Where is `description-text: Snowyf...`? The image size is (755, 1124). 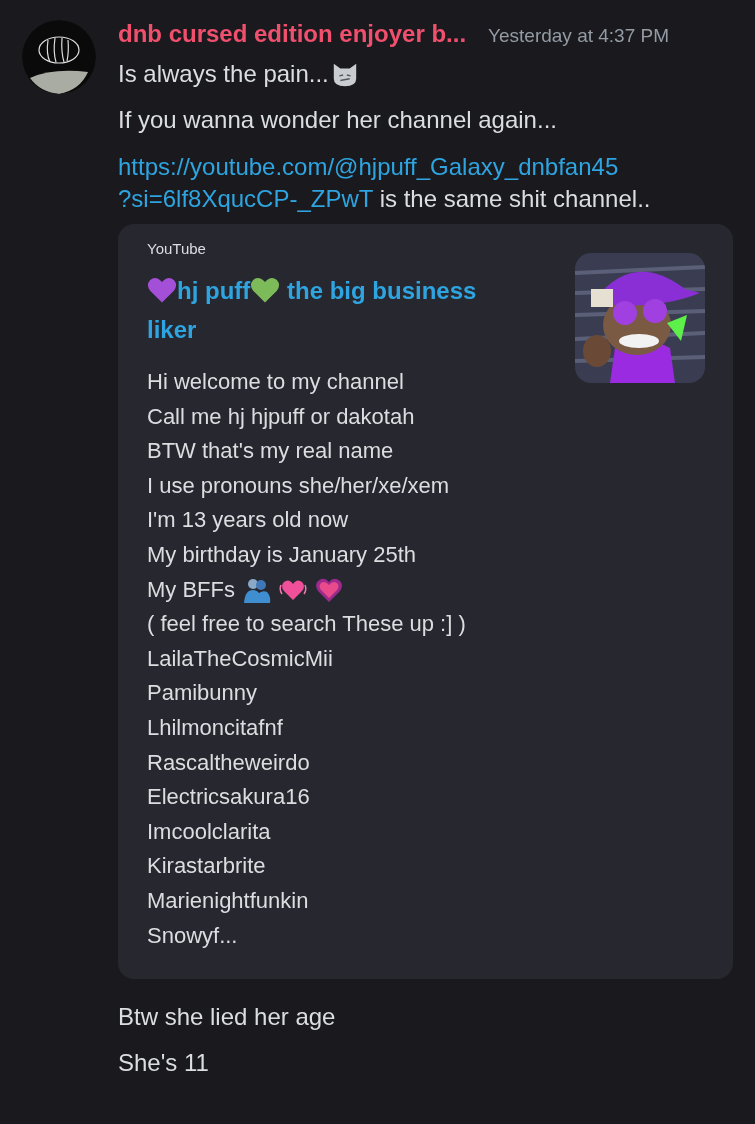
description-text: Snowyf... is located at coordinates (193, 935).